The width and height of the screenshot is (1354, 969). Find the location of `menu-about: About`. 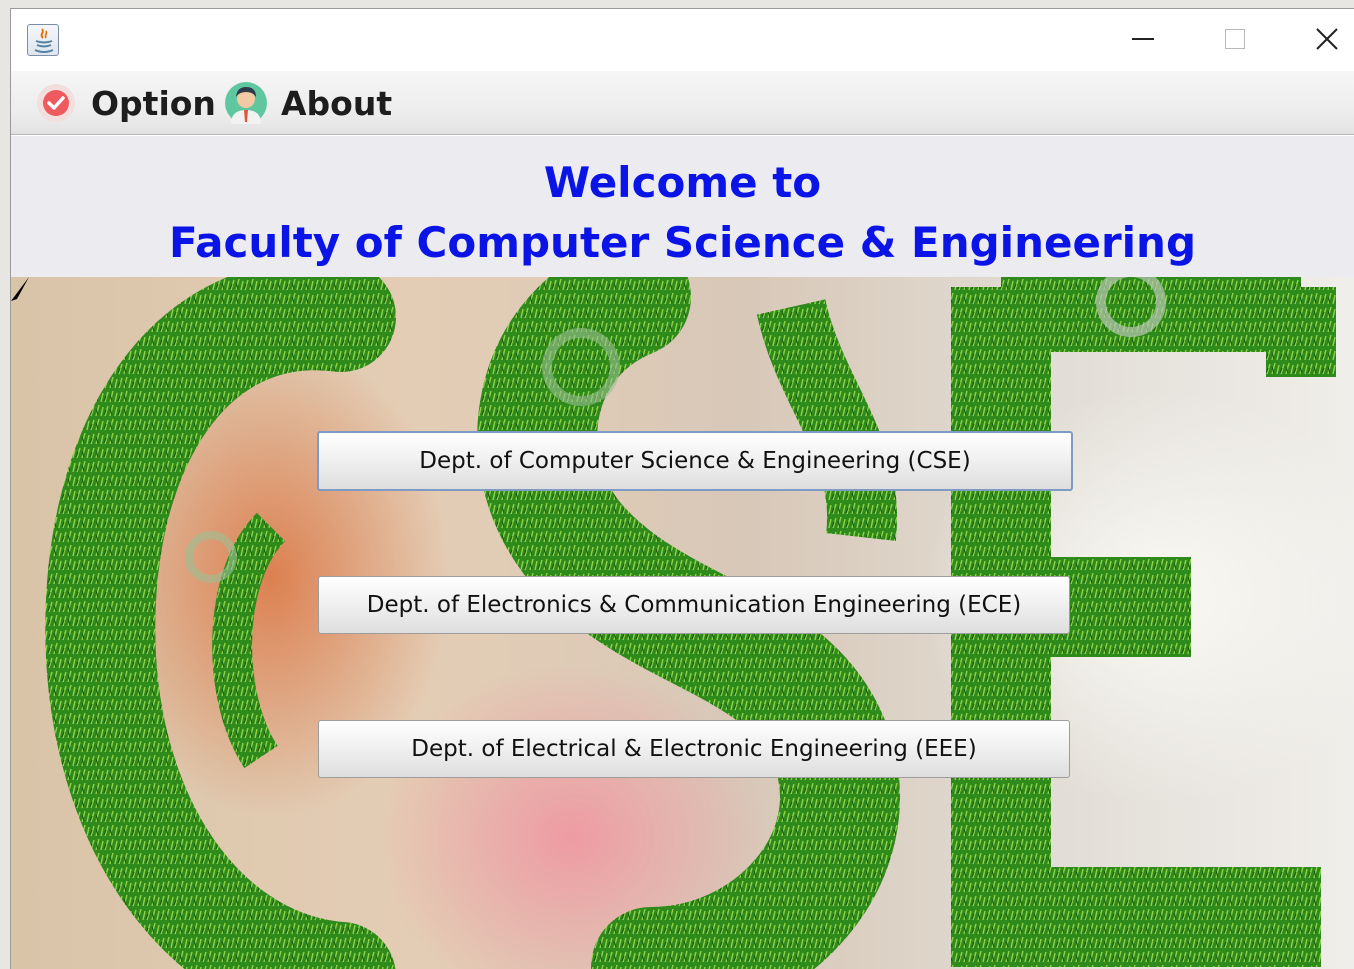

menu-about: About is located at coordinates (307, 103).